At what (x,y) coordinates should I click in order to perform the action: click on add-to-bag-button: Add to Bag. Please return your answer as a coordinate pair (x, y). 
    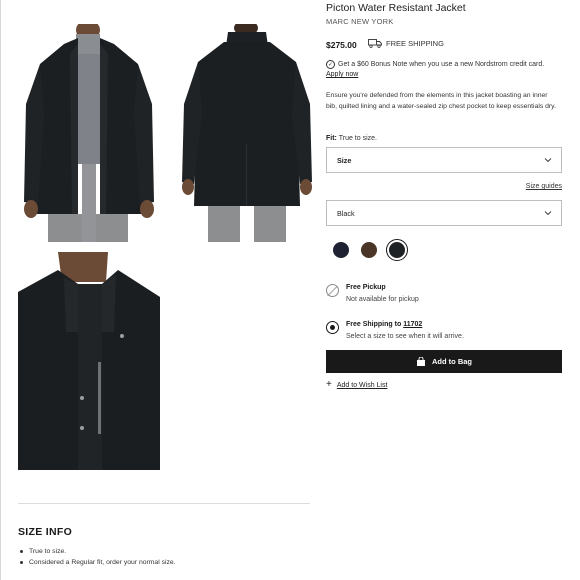
    Looking at the image, I should click on (444, 361).